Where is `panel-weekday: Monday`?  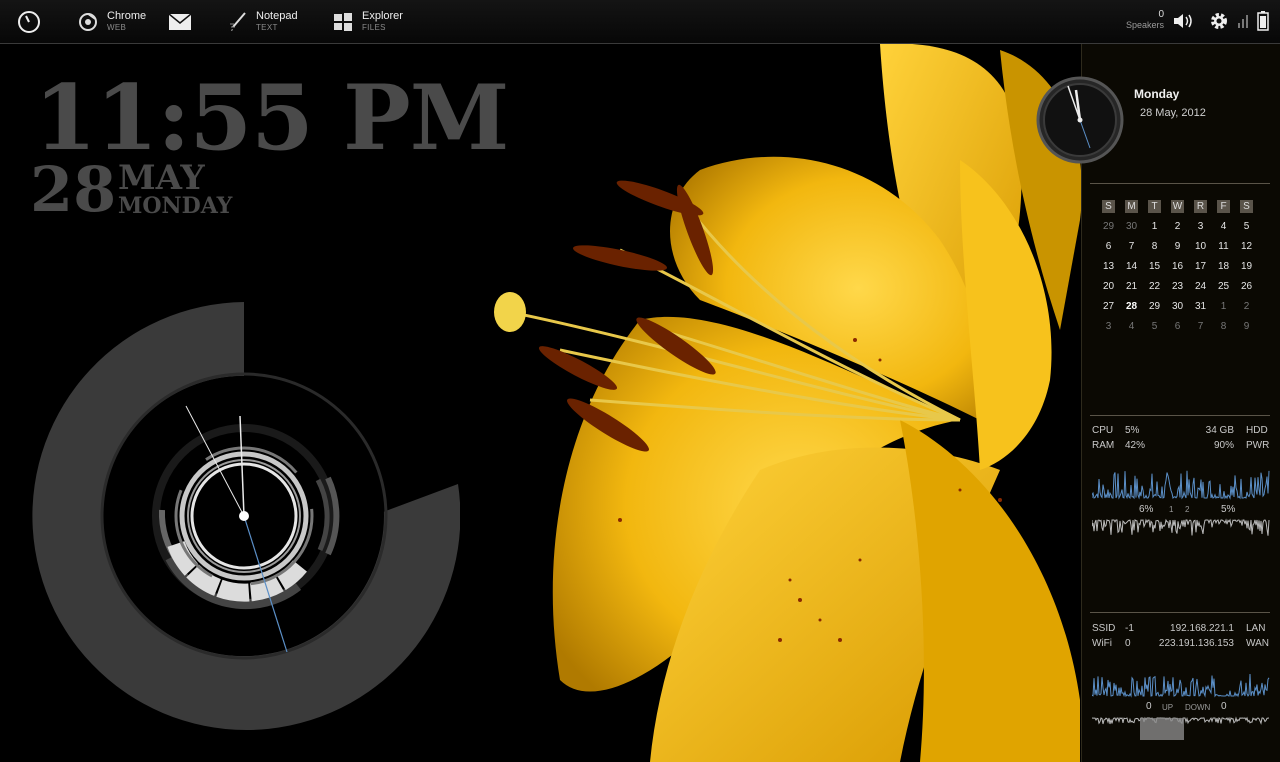 panel-weekday: Monday is located at coordinates (1157, 94).